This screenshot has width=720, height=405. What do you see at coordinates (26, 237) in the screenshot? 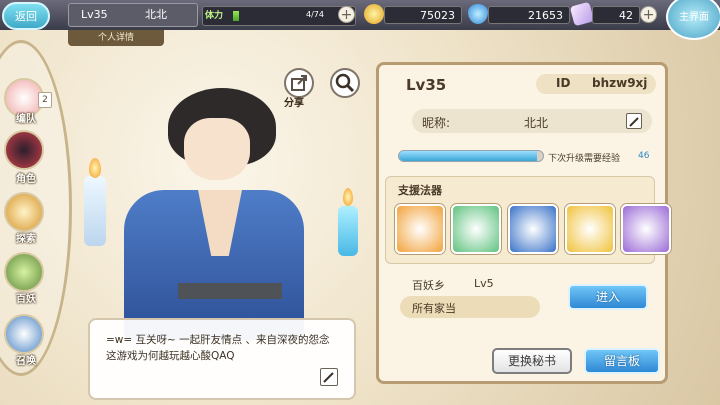
I see `nav-explore-label: 探索` at bounding box center [26, 237].